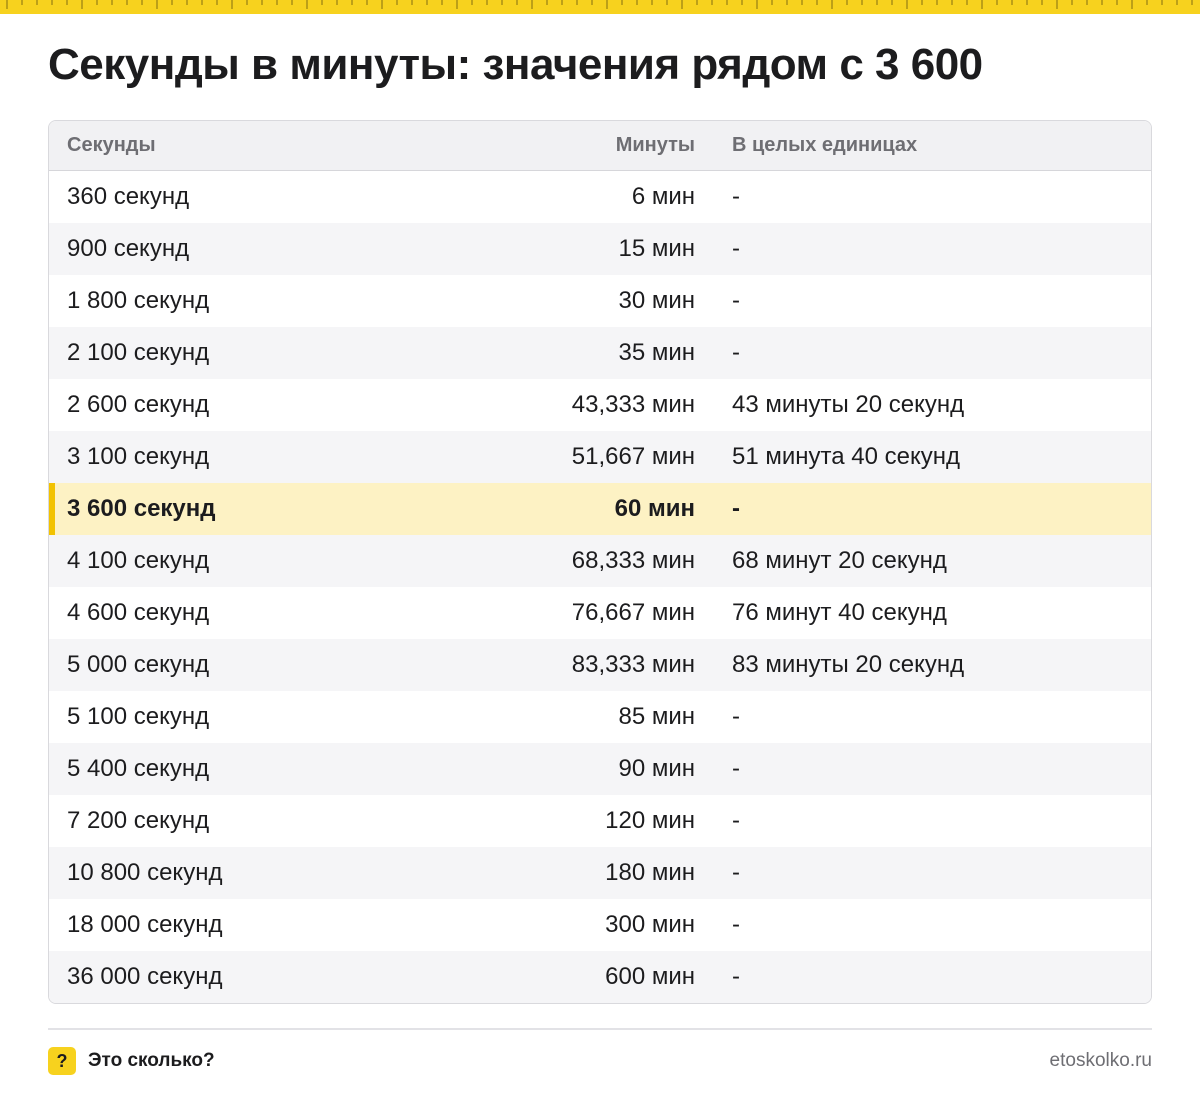 The image size is (1200, 1093). What do you see at coordinates (128, 196) in the screenshot?
I see `cell-seconds: 360 секунд` at bounding box center [128, 196].